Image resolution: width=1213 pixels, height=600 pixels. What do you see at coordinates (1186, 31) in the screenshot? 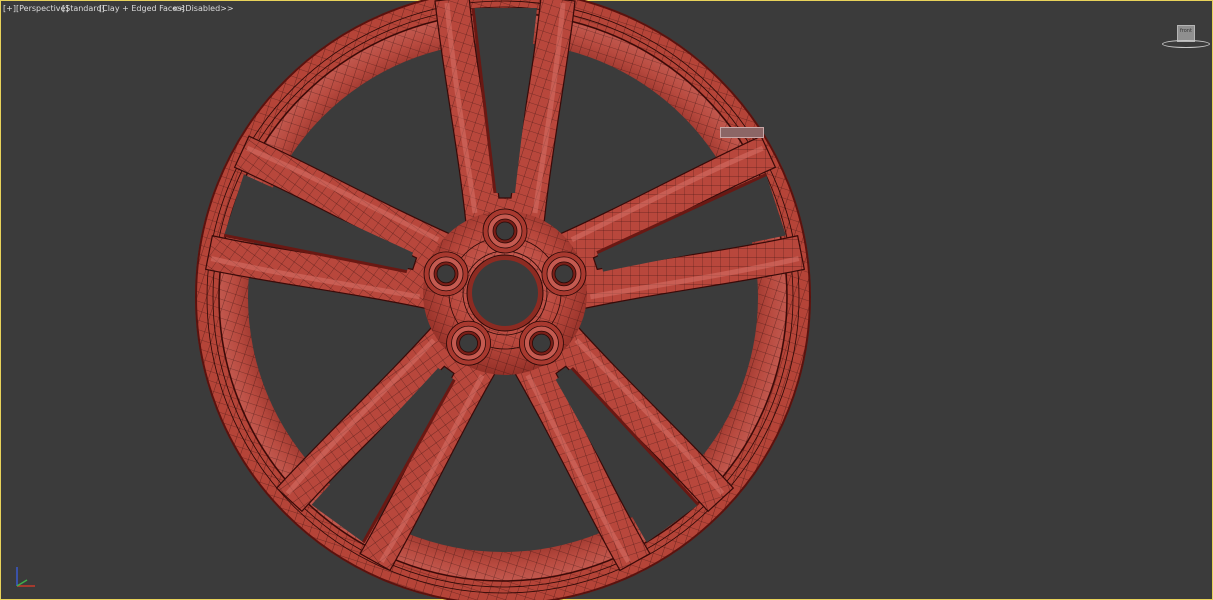
I see `viewcube-face-label: front` at bounding box center [1186, 31].